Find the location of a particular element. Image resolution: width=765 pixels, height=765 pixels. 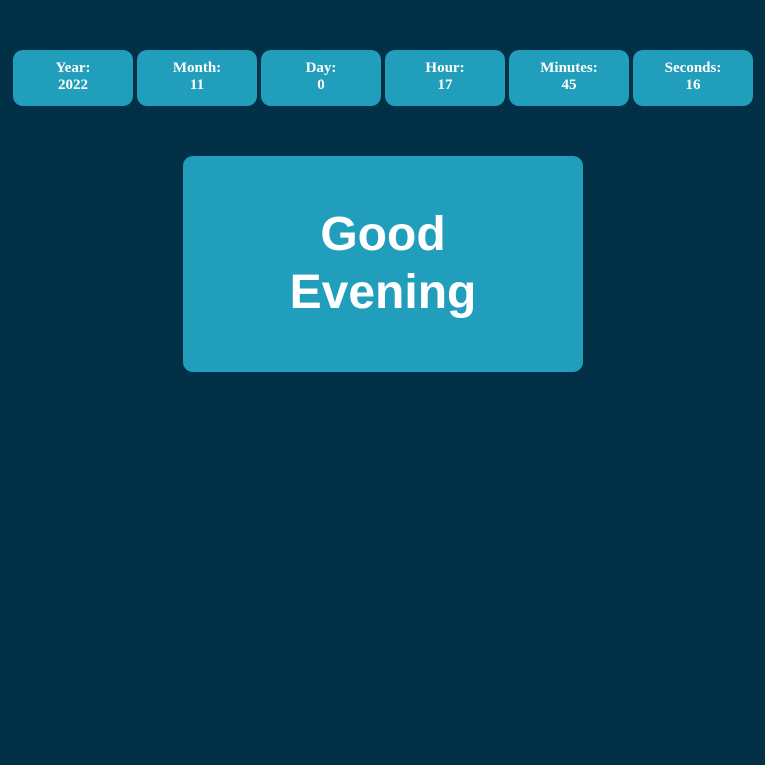

minutes-card: Minutes: 45 is located at coordinates (569, 78).